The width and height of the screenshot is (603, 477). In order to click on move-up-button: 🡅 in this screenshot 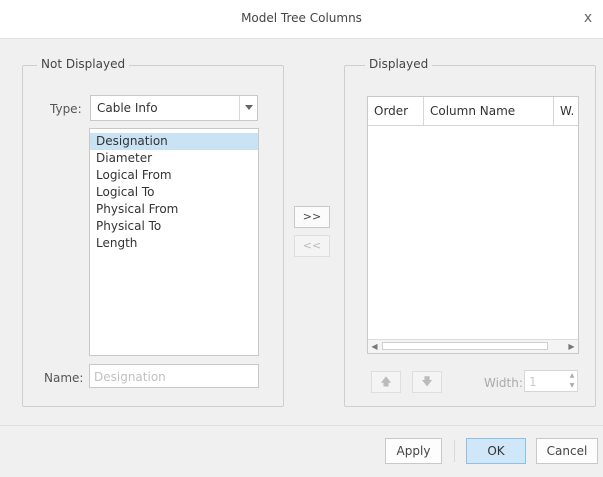, I will do `click(386, 382)`.